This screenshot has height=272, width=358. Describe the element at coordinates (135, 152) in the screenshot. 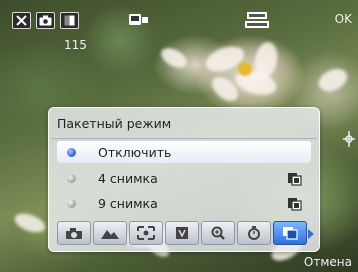

I see `option-label: Отключить` at that location.